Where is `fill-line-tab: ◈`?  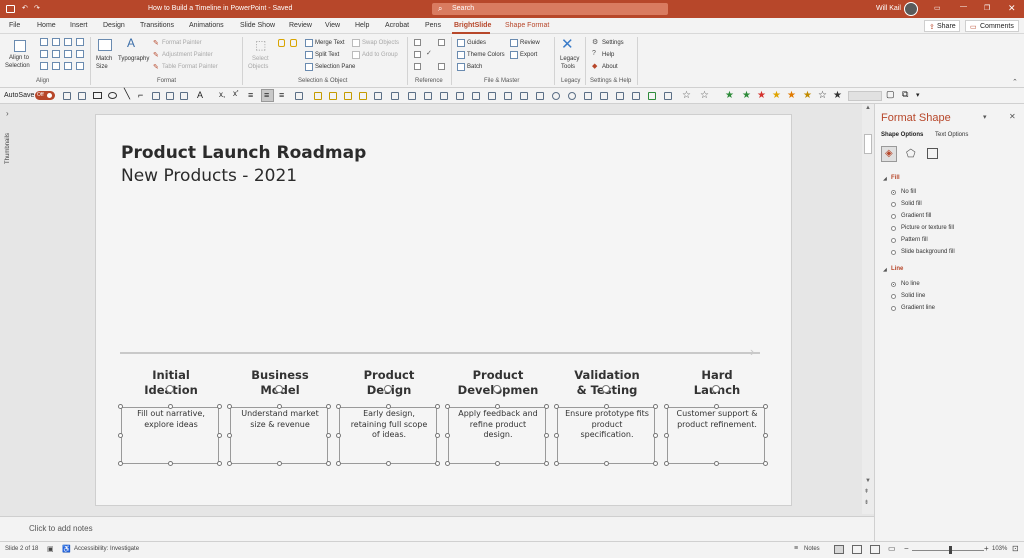 fill-line-tab: ◈ is located at coordinates (889, 154).